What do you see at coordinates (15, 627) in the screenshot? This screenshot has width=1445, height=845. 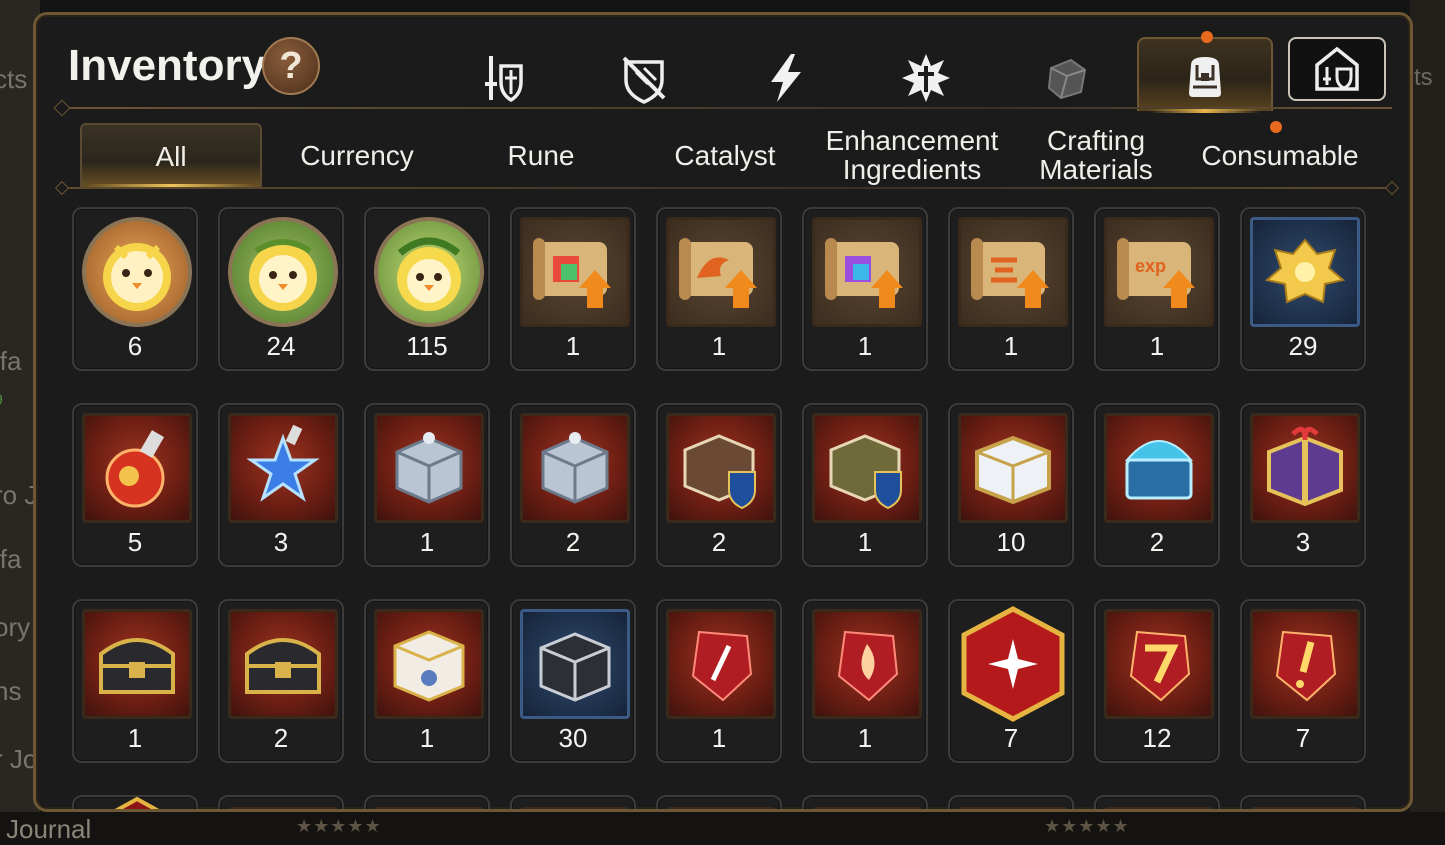 I see `background-text: ory` at bounding box center [15, 627].